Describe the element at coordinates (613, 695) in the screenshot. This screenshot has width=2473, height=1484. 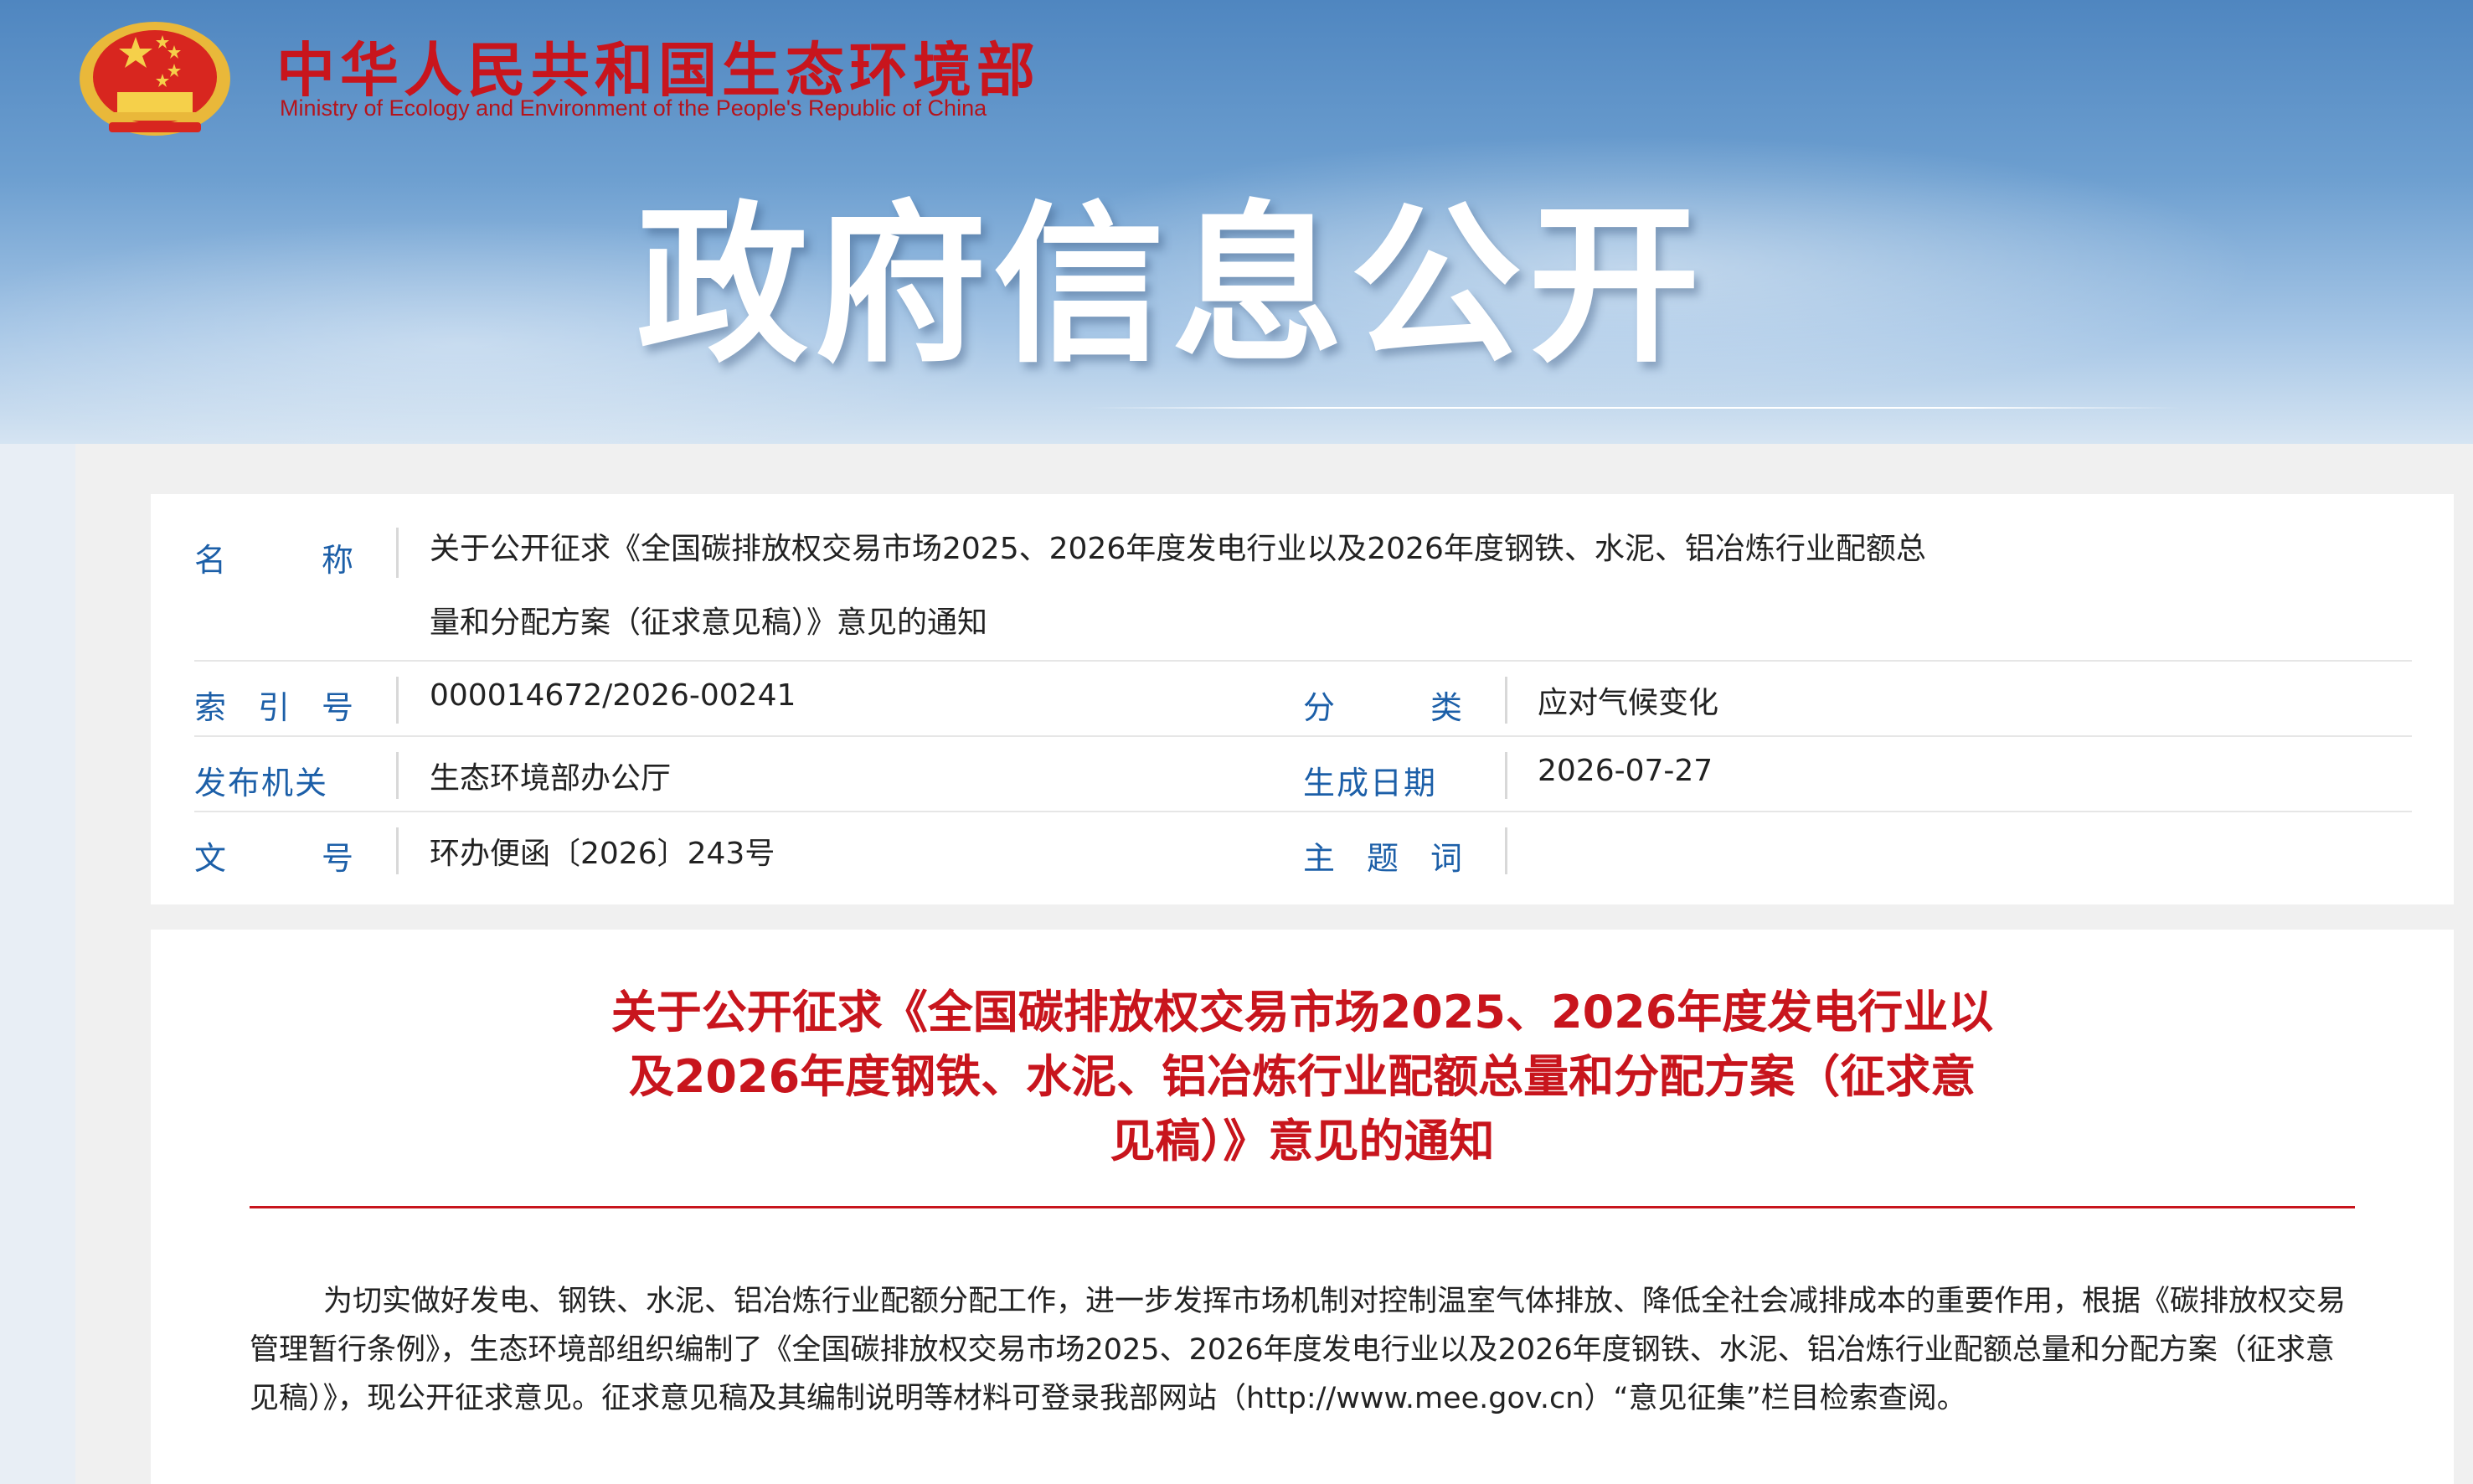
I see `meta-value-index: 000014672/2026-00241` at that location.